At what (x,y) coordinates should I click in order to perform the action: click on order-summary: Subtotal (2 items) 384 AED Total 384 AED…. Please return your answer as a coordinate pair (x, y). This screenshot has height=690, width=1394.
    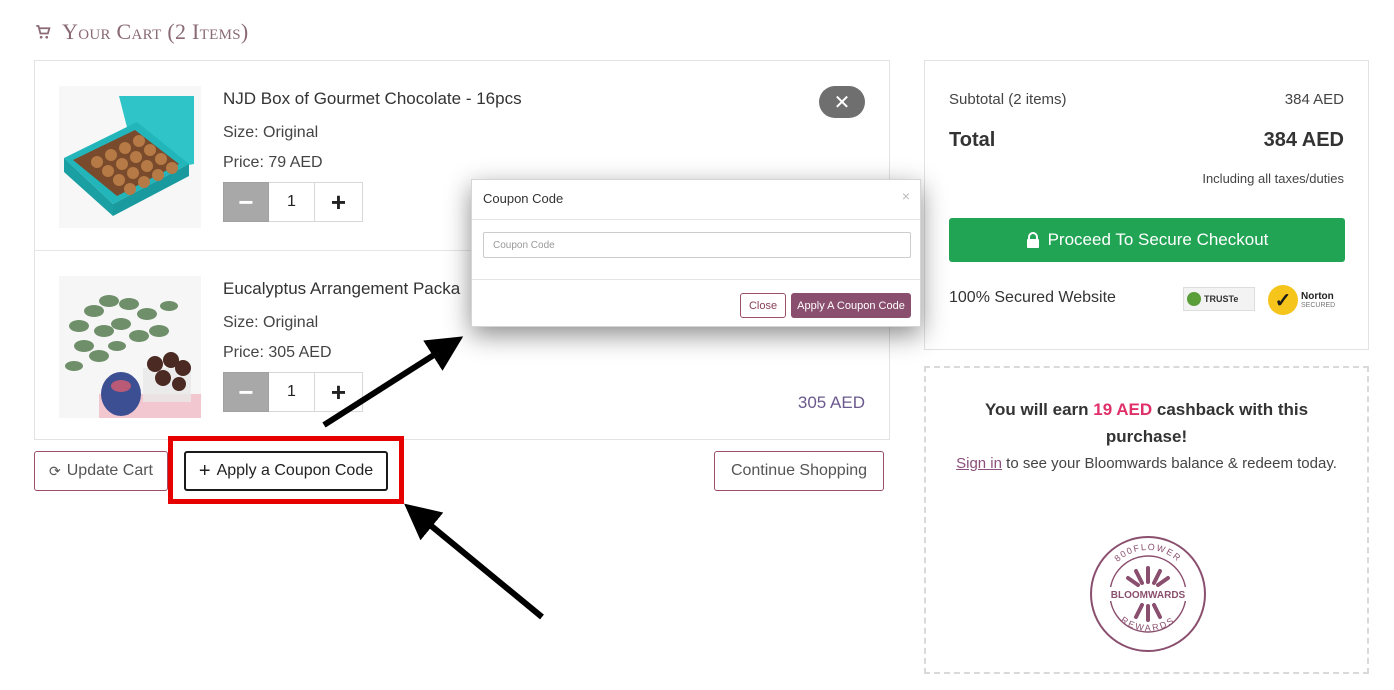
    Looking at the image, I should click on (1146, 205).